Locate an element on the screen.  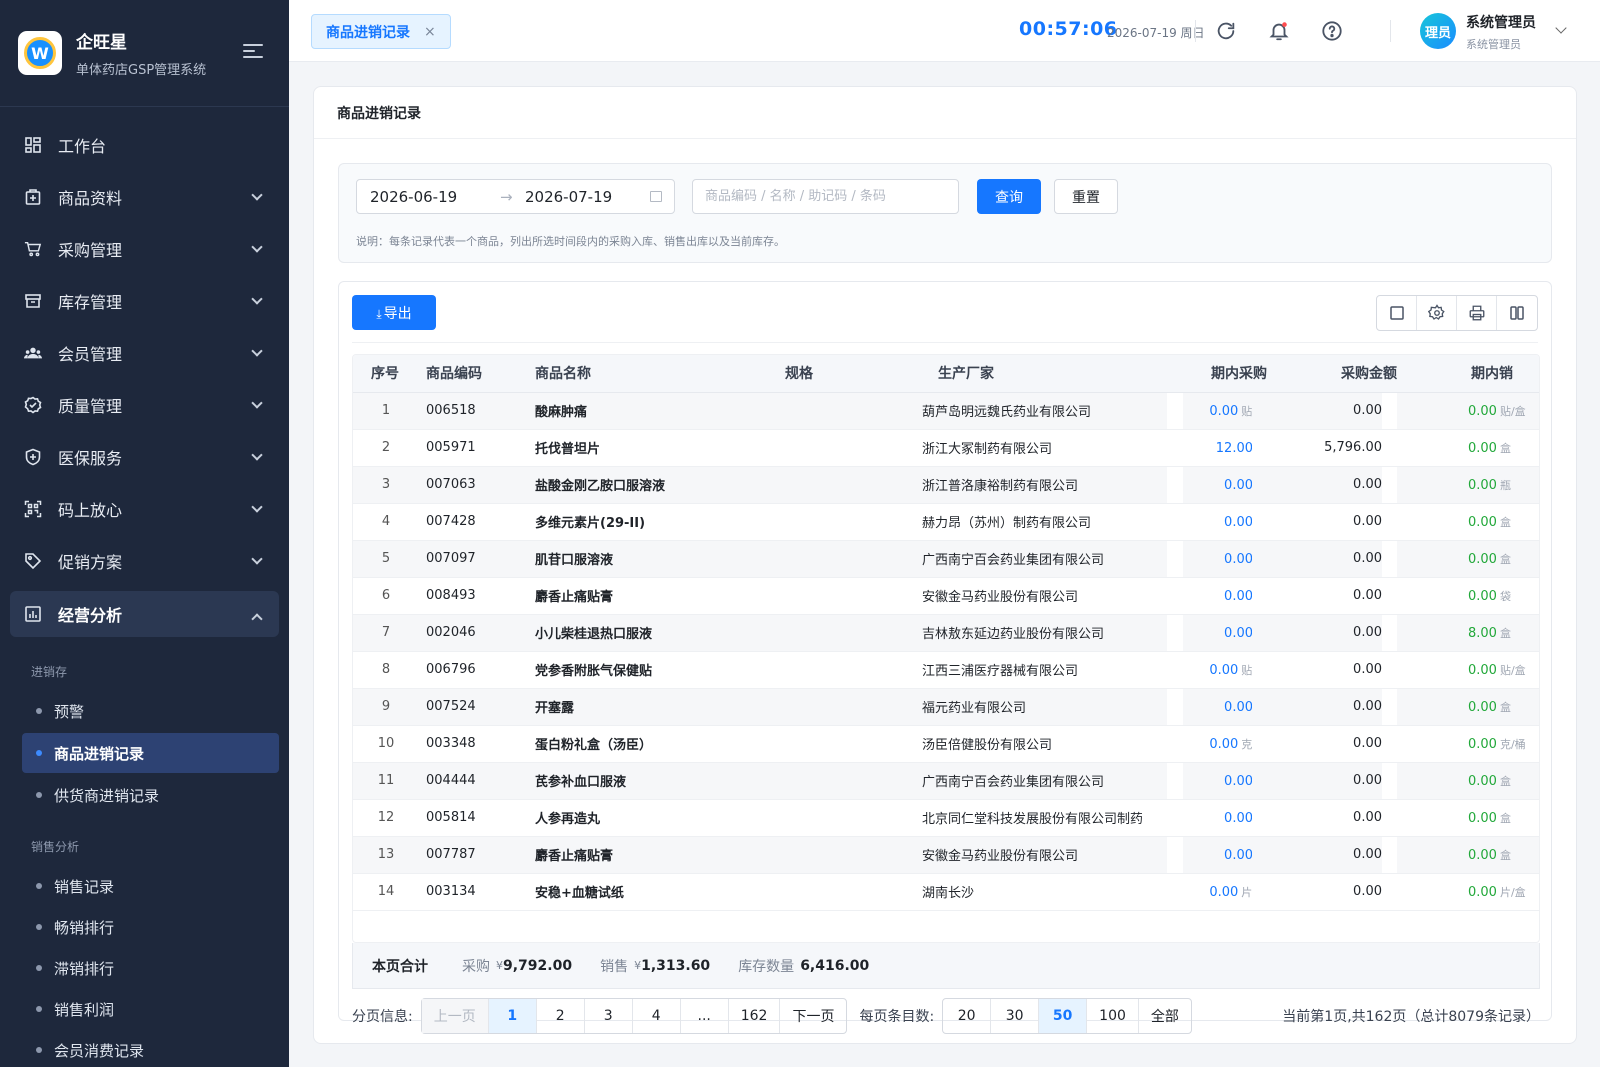
table-row: 9 007524 开塞露 福元药业有限公司 0.00盒 0.00 0.00盒 is located at coordinates (946, 707).